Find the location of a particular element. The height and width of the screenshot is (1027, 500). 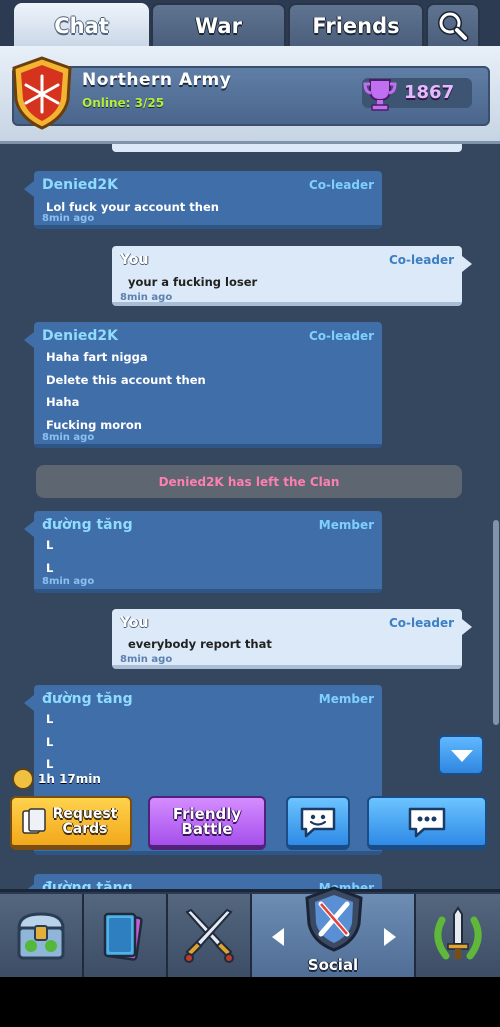

chat-button is located at coordinates (427, 823).